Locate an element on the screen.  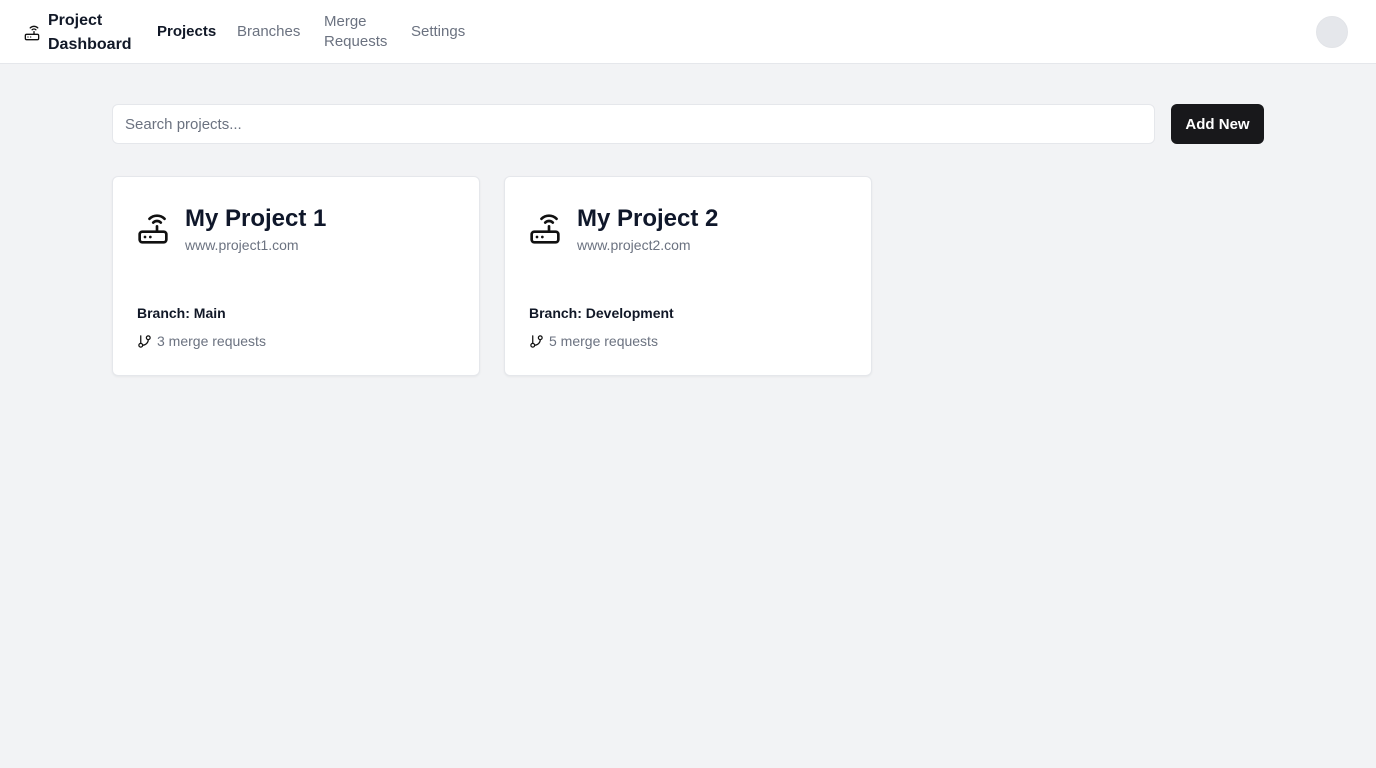
nav-branches: Branches is located at coordinates (268, 32).